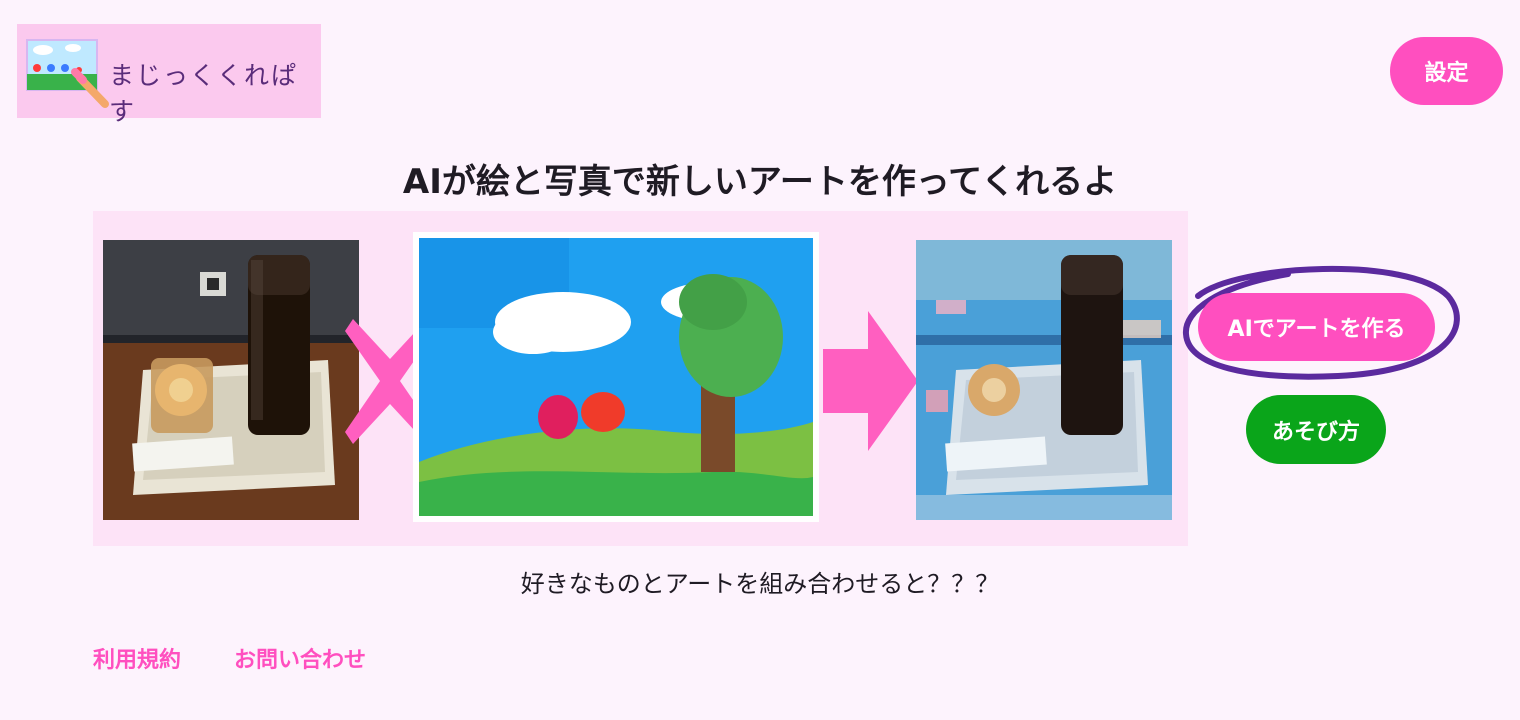 This screenshot has width=1520, height=720. I want to click on app-logo: まじっくくれぱす, so click(169, 75).